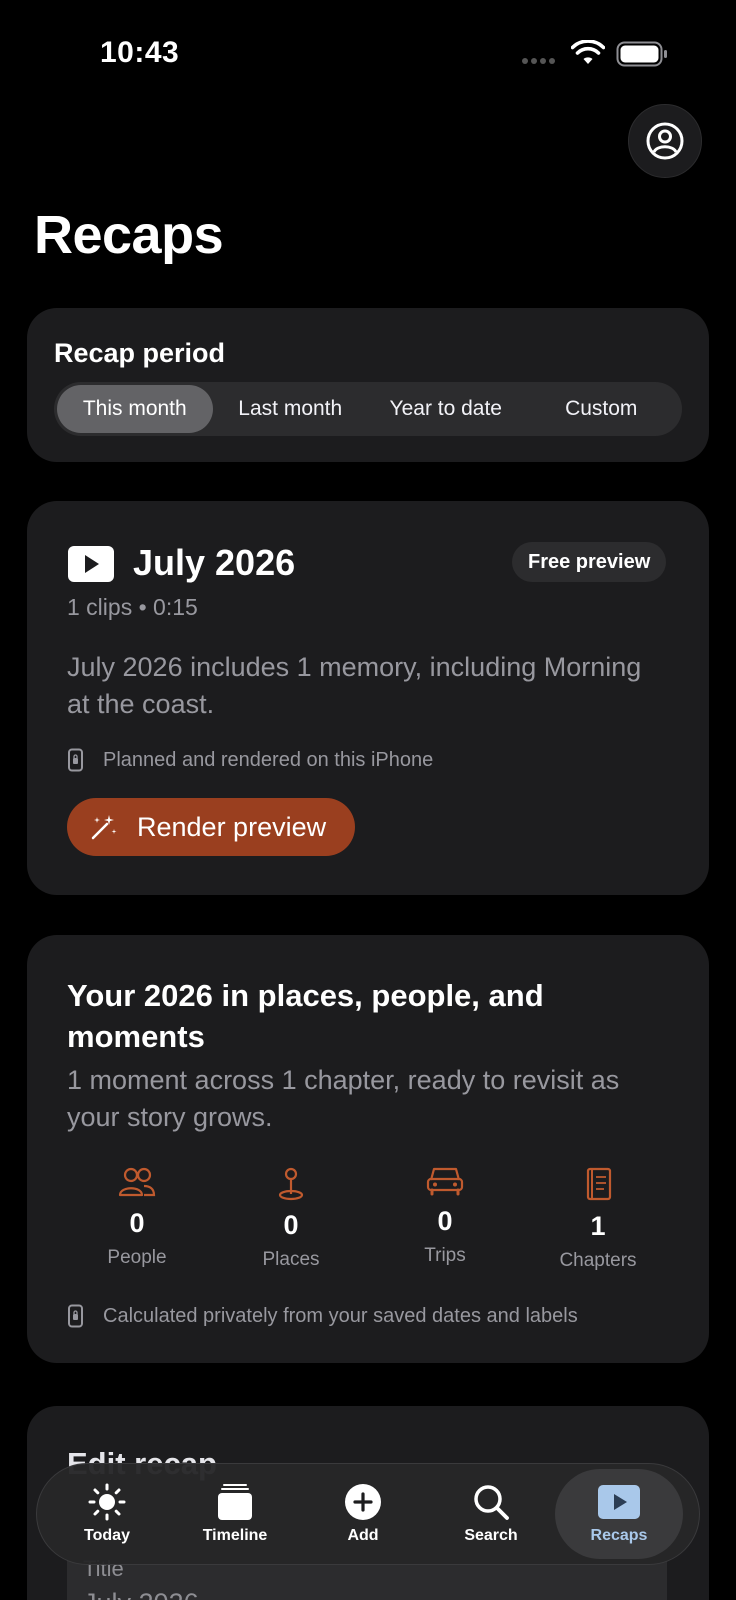  I want to click on profile-button, so click(665, 141).